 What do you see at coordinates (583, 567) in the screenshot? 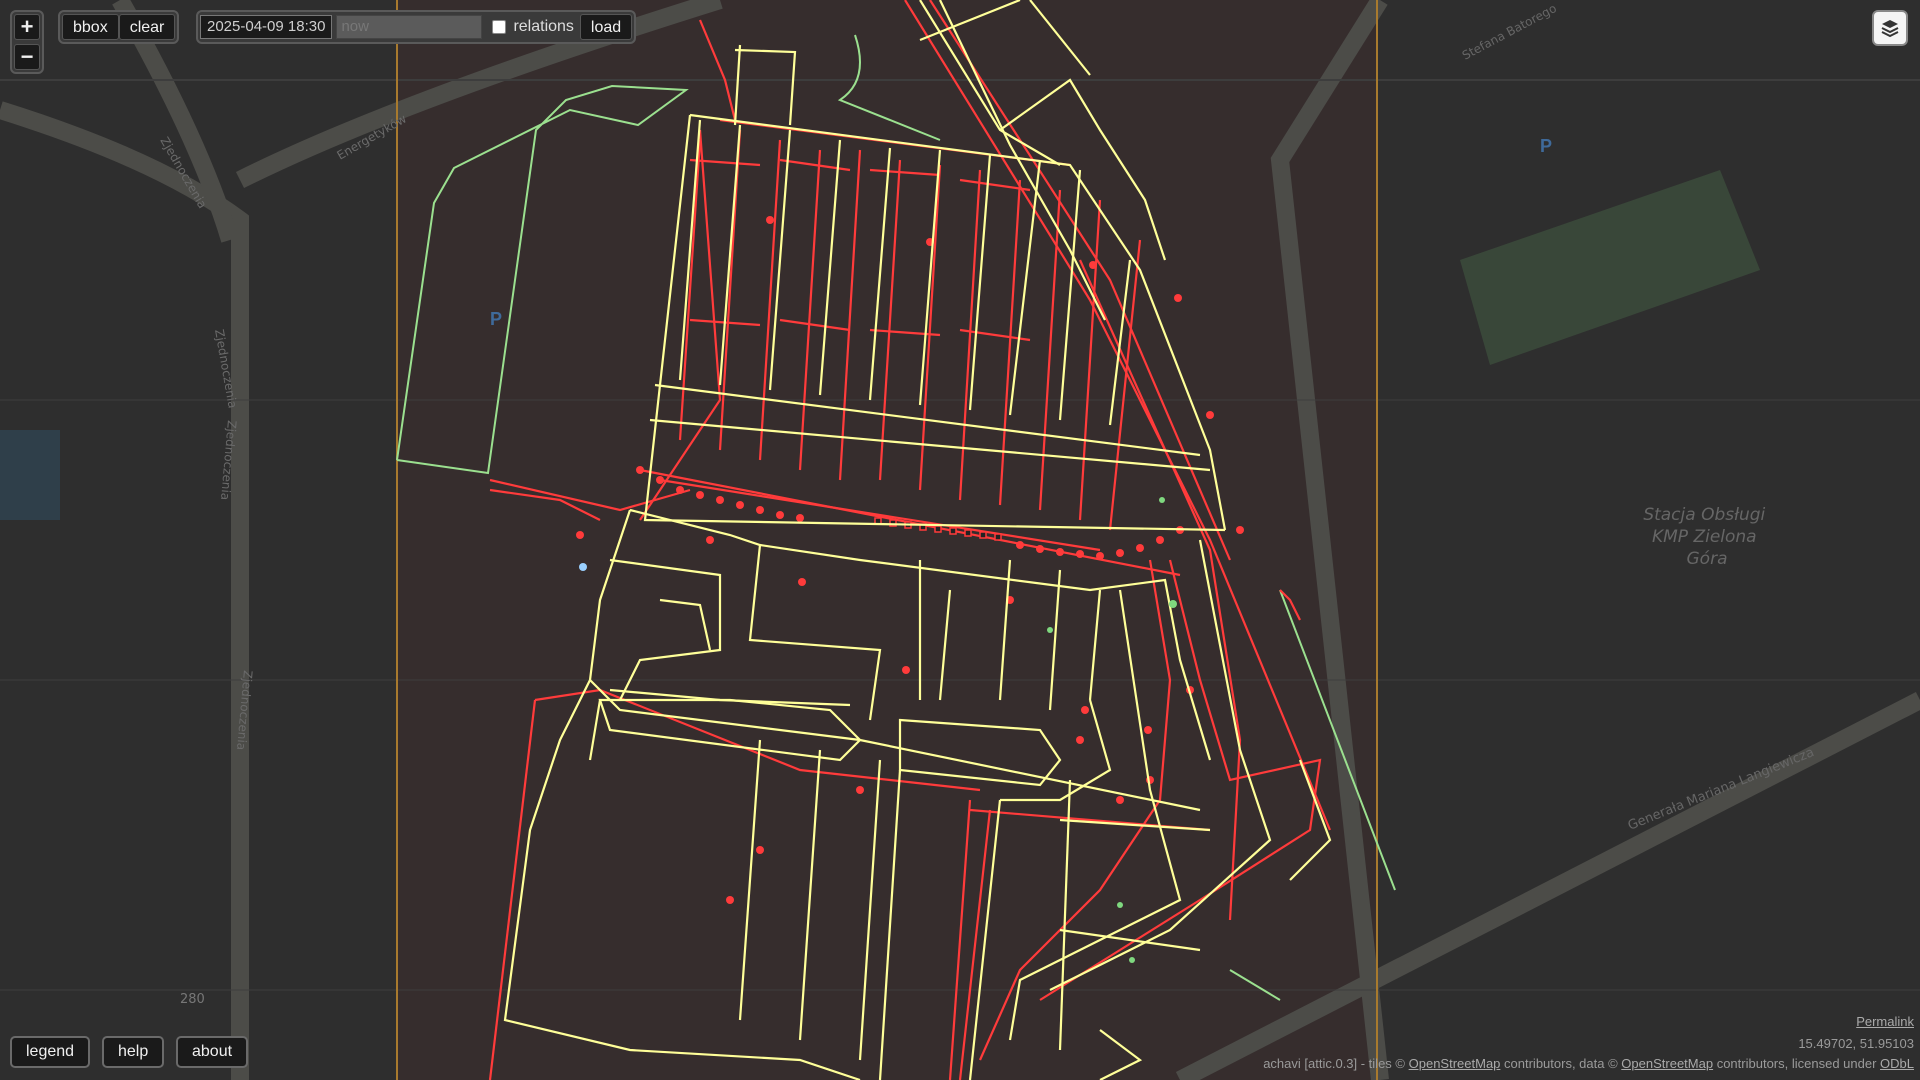
I see `selected-node` at bounding box center [583, 567].